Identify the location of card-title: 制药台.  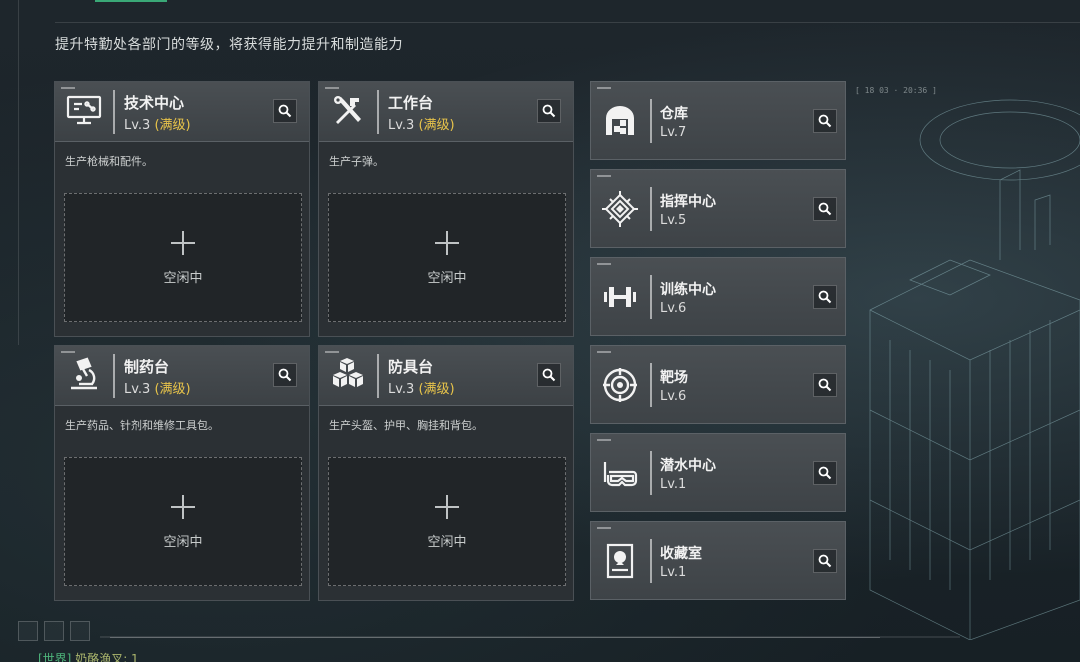
(147, 367).